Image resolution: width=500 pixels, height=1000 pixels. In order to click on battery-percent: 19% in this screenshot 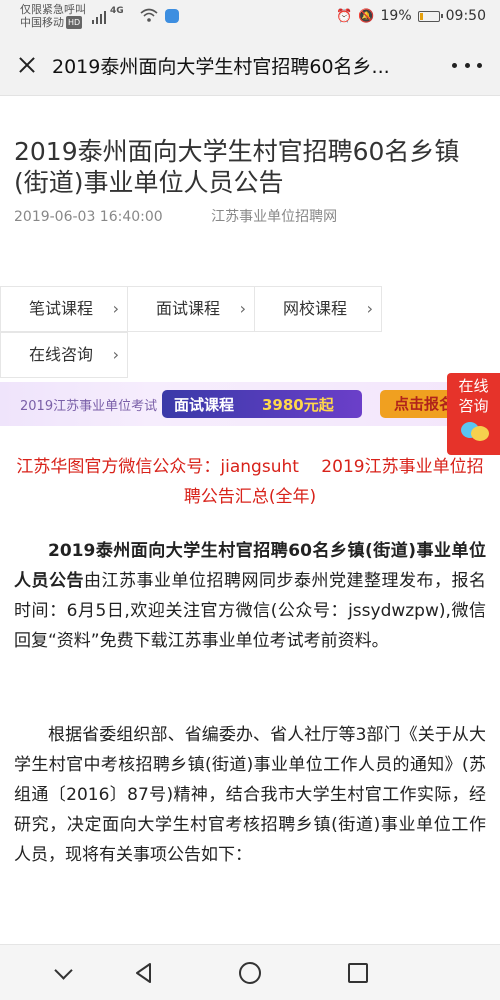, I will do `click(396, 16)`.